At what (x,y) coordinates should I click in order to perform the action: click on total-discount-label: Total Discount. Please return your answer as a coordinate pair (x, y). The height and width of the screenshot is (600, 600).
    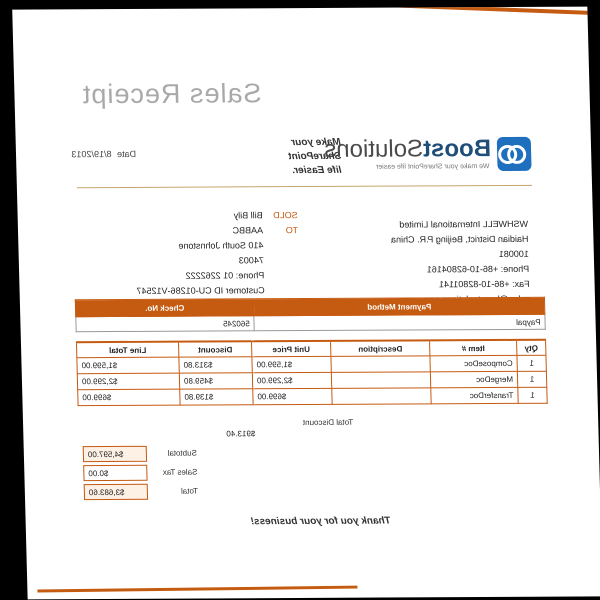
    Looking at the image, I should click on (328, 422).